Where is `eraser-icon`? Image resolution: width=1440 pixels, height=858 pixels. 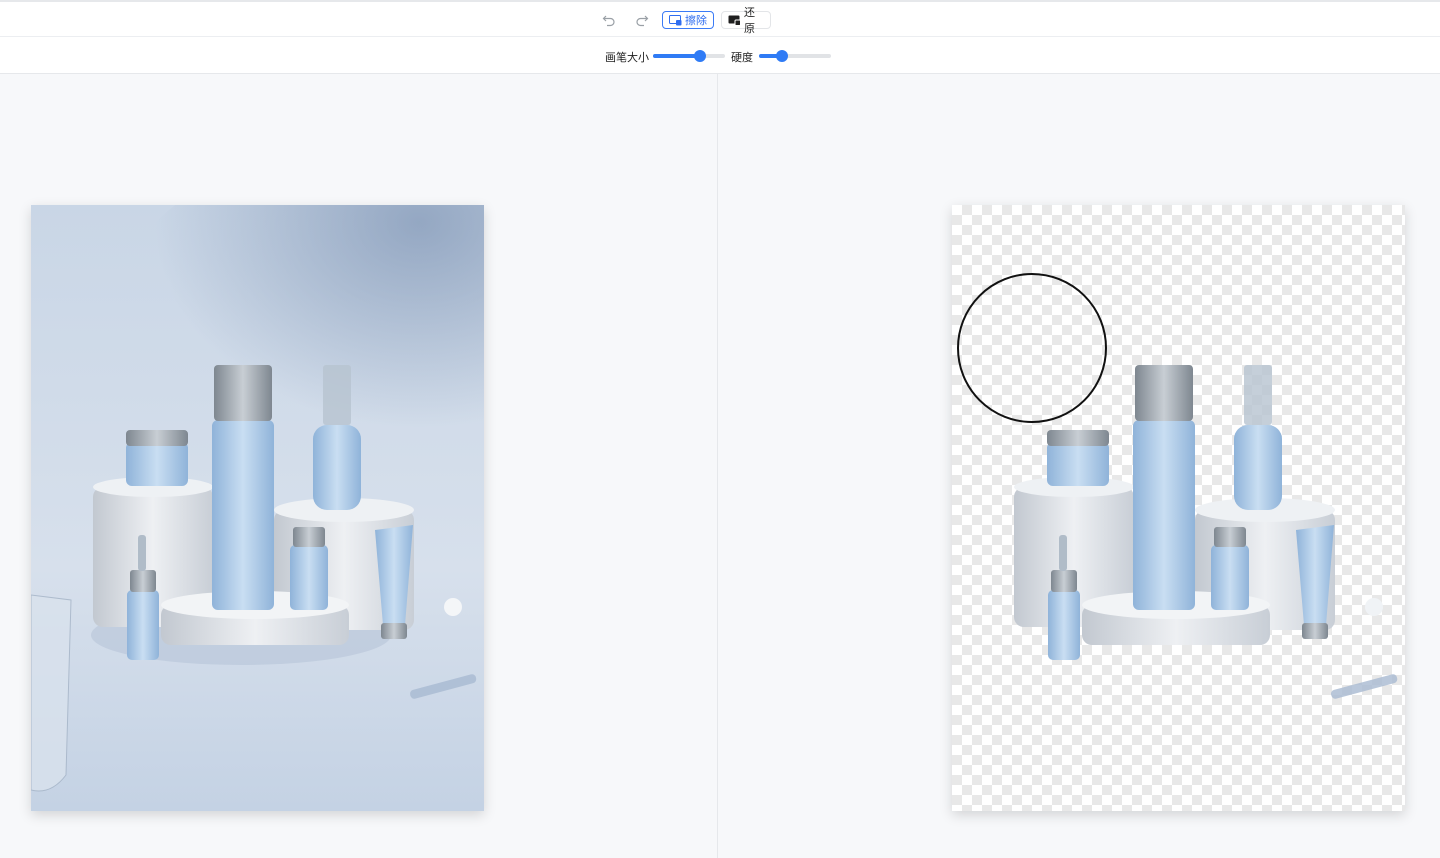 eraser-icon is located at coordinates (675, 20).